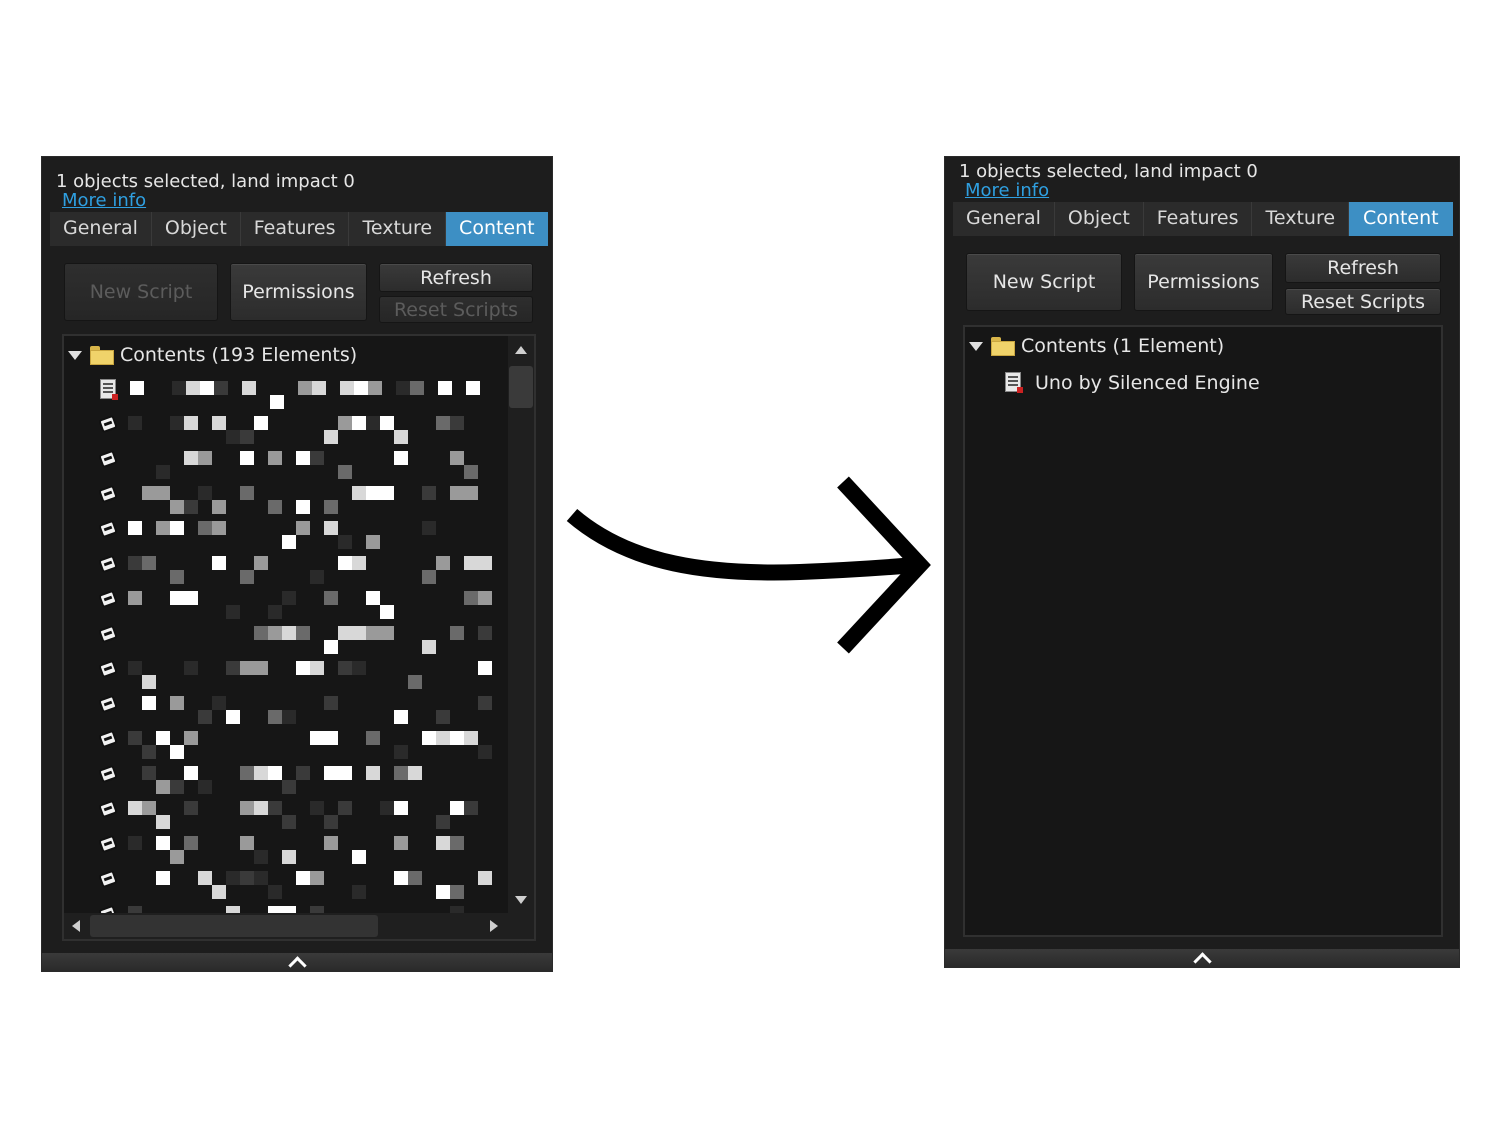  Describe the element at coordinates (76, 926) in the screenshot. I see `scroll-left-icon` at that location.